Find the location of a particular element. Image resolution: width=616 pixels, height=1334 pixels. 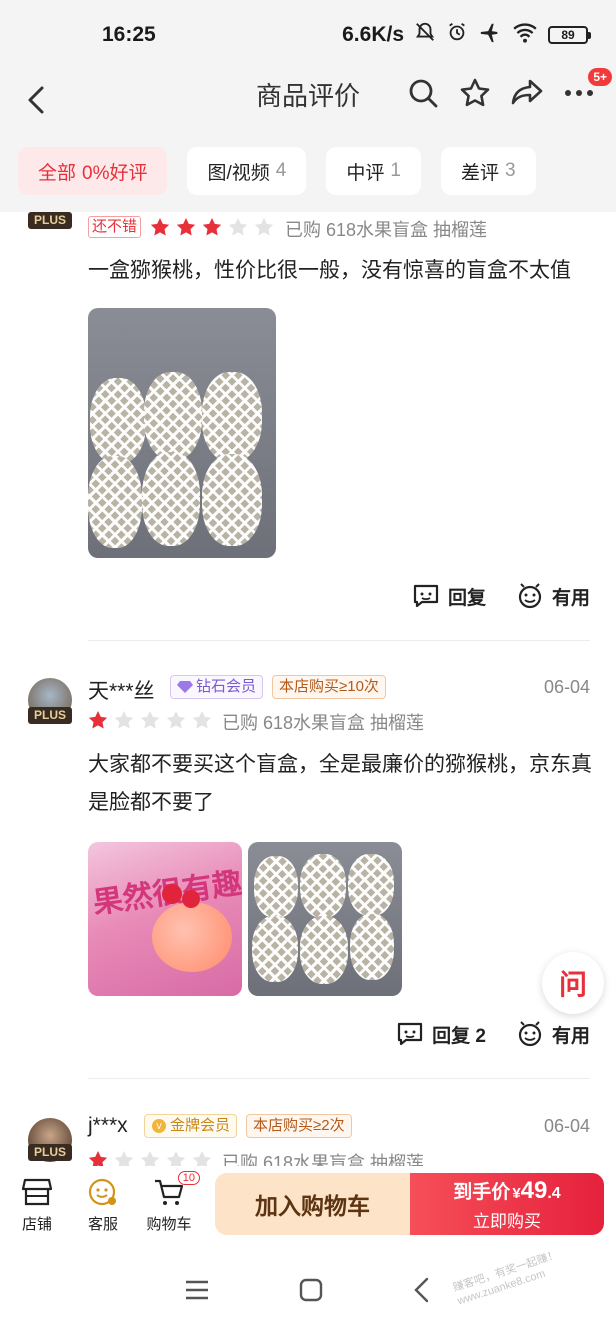

search-icon is located at coordinates (423, 93).